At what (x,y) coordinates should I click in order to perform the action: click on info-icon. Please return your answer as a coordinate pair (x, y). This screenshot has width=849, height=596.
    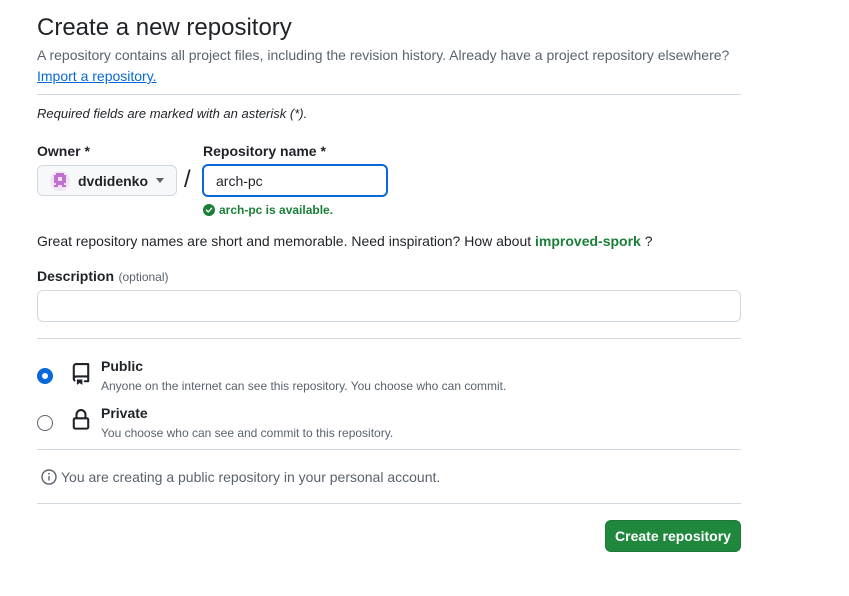
    Looking at the image, I should click on (49, 477).